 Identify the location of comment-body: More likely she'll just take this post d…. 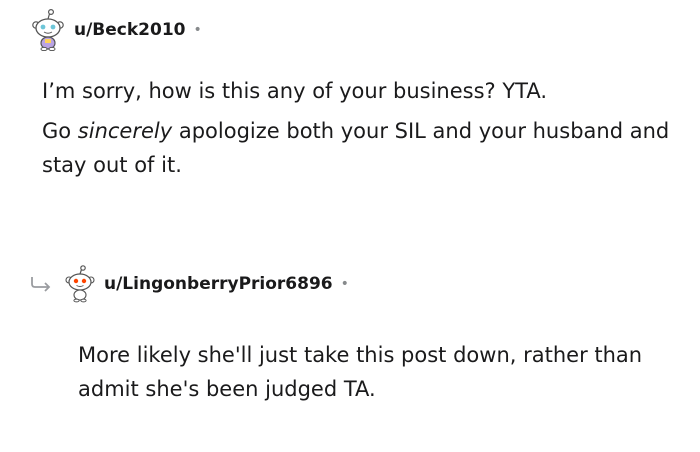
(382, 372).